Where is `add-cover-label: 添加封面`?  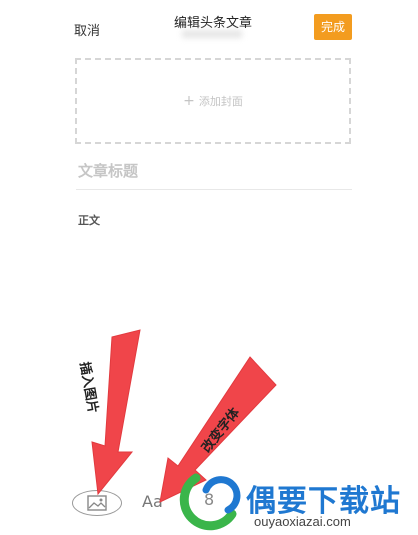
add-cover-label: 添加封面 is located at coordinates (220, 101).